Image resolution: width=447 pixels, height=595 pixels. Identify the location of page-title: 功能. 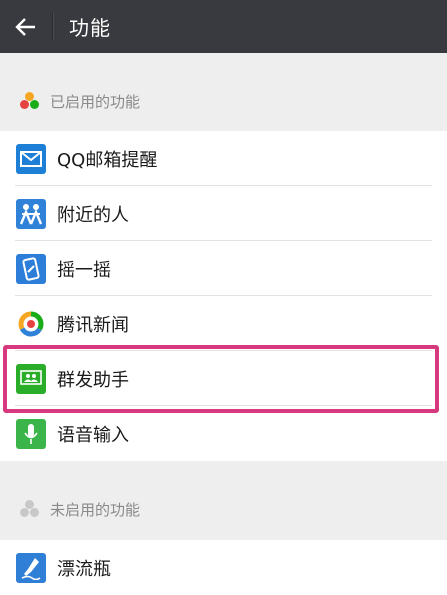
(90, 28).